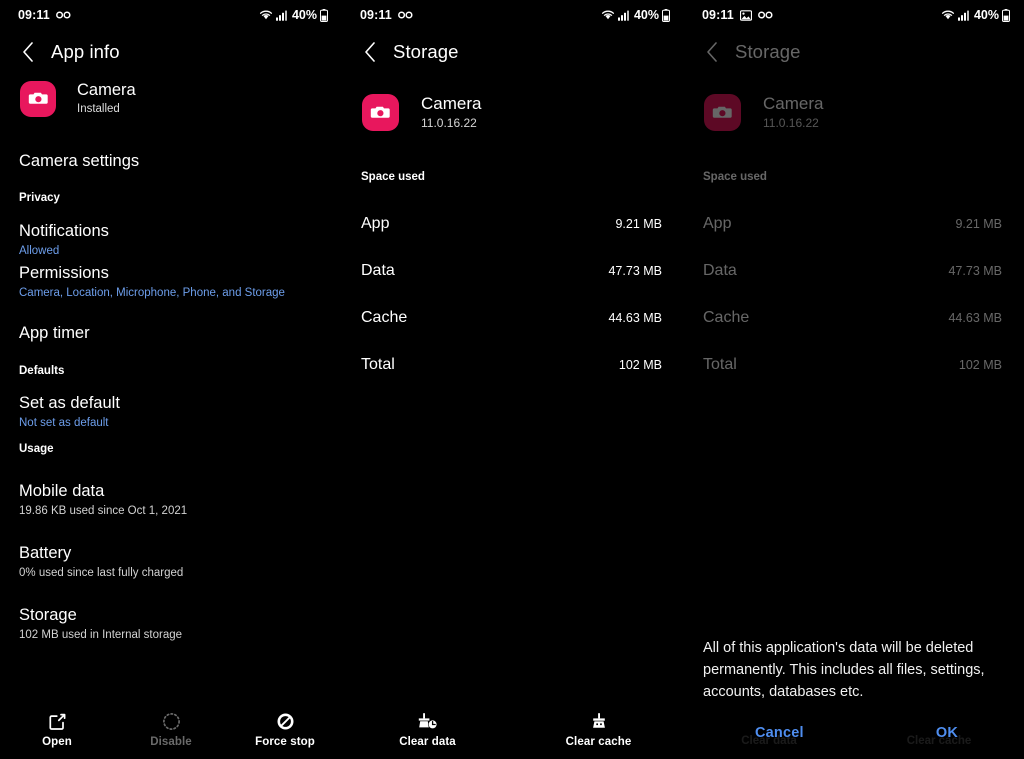  I want to click on list-item-battery: Battery 0% used since last fully charged, so click(171, 561).